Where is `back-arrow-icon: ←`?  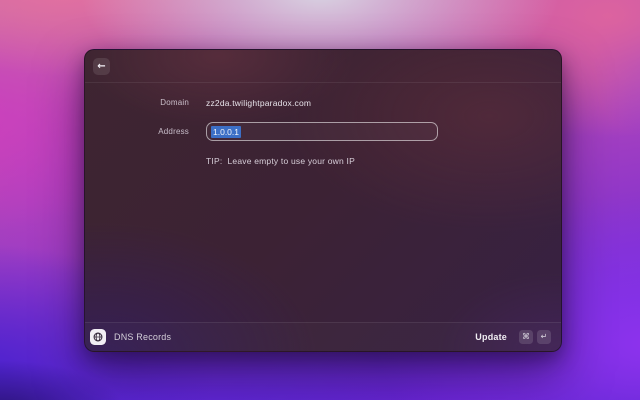 back-arrow-icon: ← is located at coordinates (101, 66).